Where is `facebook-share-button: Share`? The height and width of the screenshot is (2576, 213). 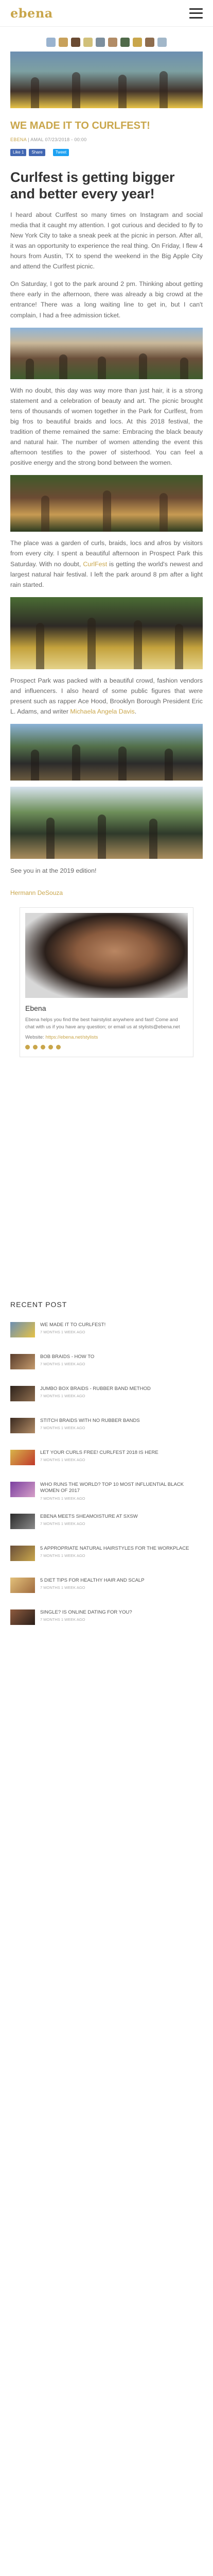
facebook-share-button: Share is located at coordinates (37, 152).